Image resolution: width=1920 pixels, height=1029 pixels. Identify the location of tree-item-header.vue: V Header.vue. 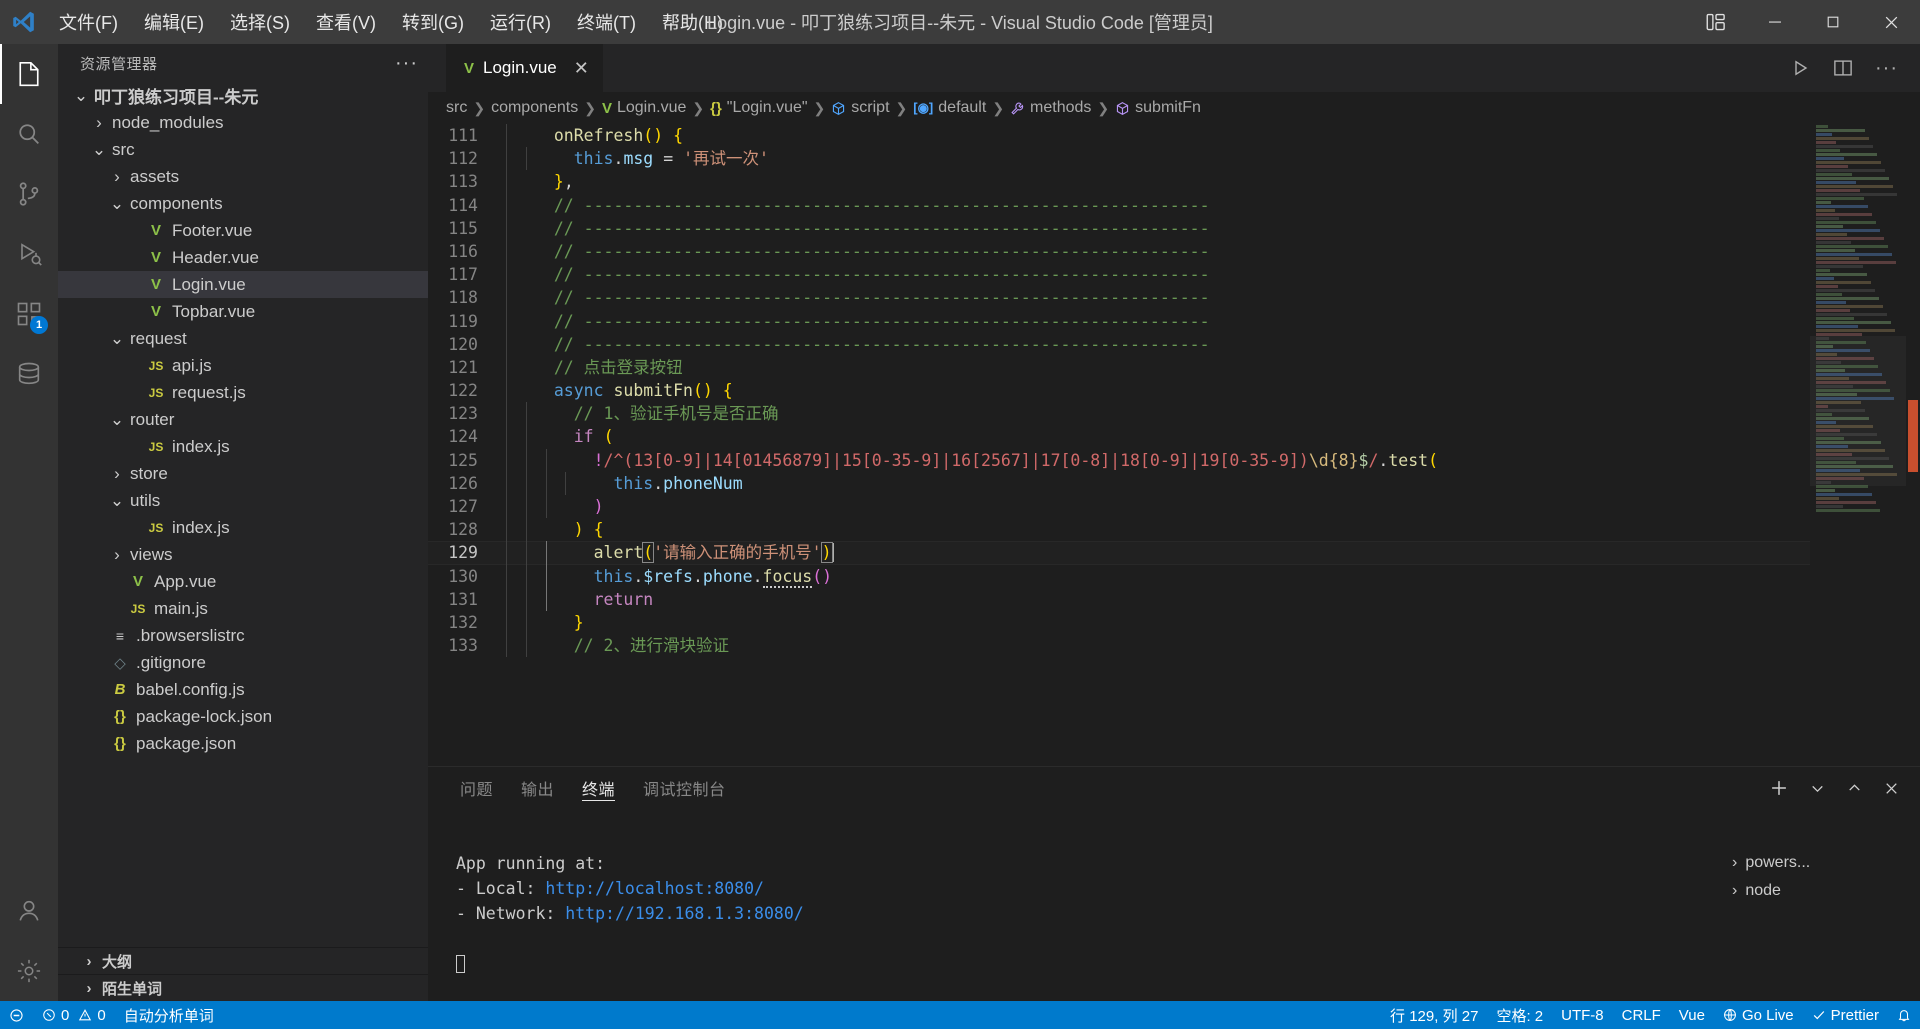
(243, 257).